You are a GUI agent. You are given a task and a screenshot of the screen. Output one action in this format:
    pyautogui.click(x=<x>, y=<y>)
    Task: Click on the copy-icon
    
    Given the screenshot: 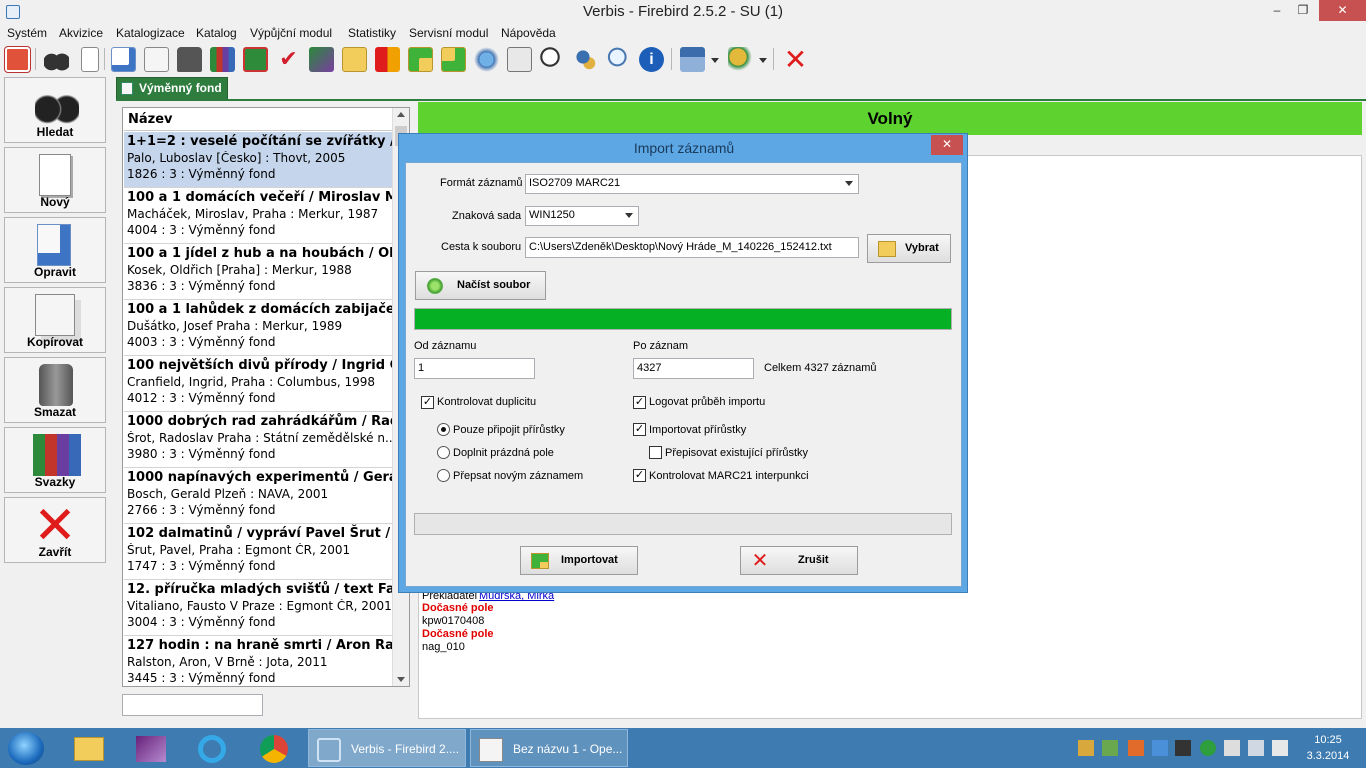 What is the action you would take?
    pyautogui.click(x=156, y=59)
    